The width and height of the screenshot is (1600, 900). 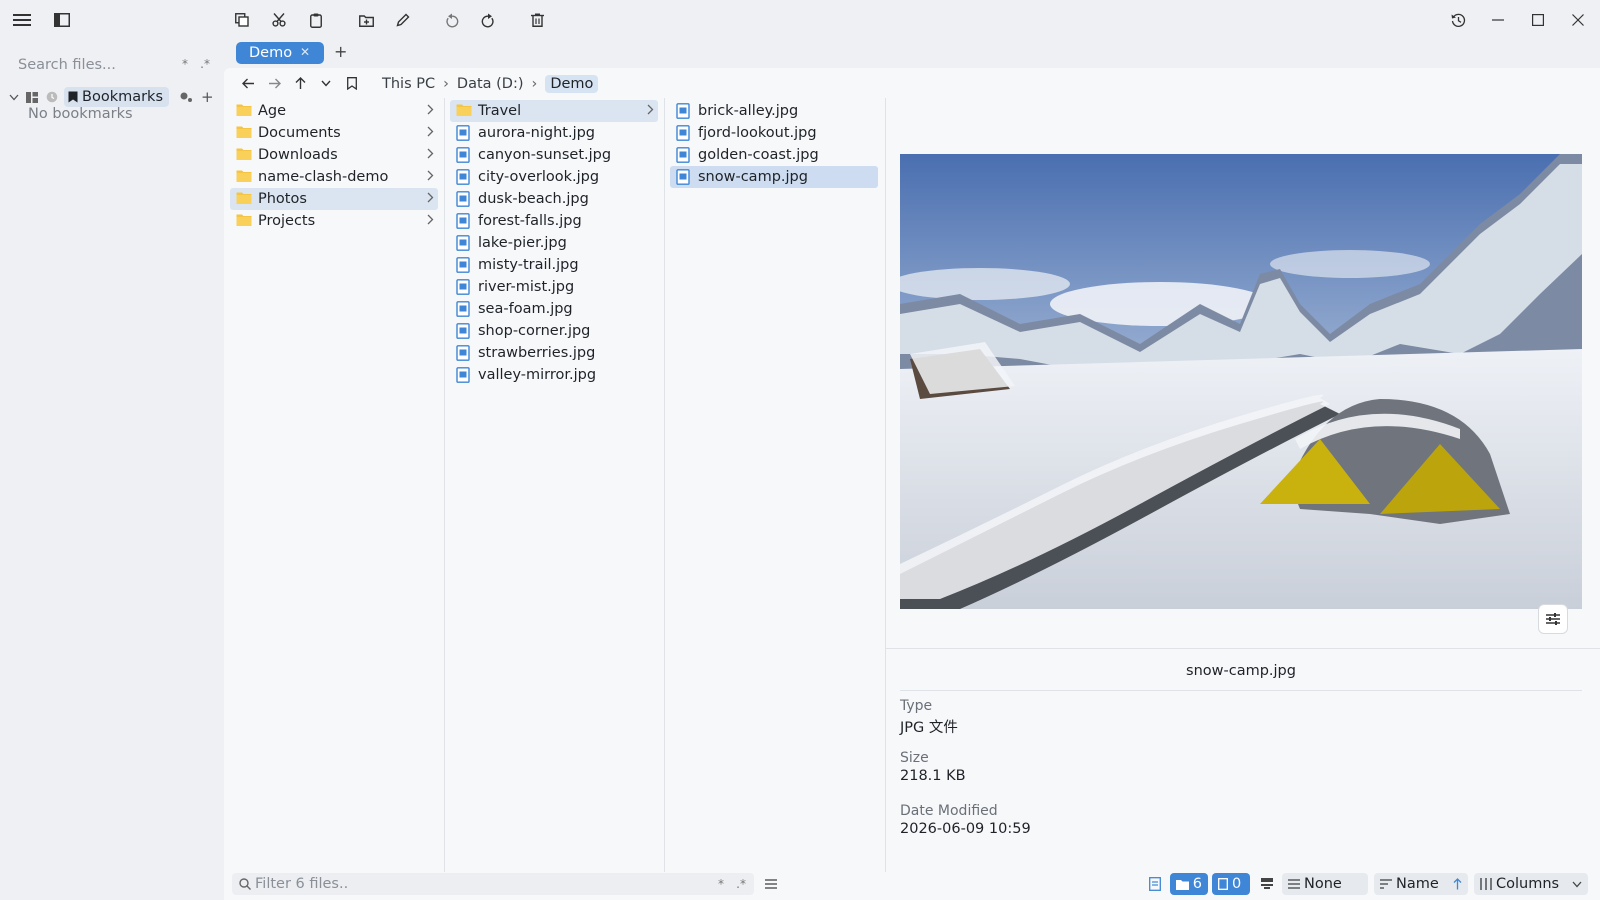 What do you see at coordinates (1243, 648) in the screenshot?
I see `preview-divider` at bounding box center [1243, 648].